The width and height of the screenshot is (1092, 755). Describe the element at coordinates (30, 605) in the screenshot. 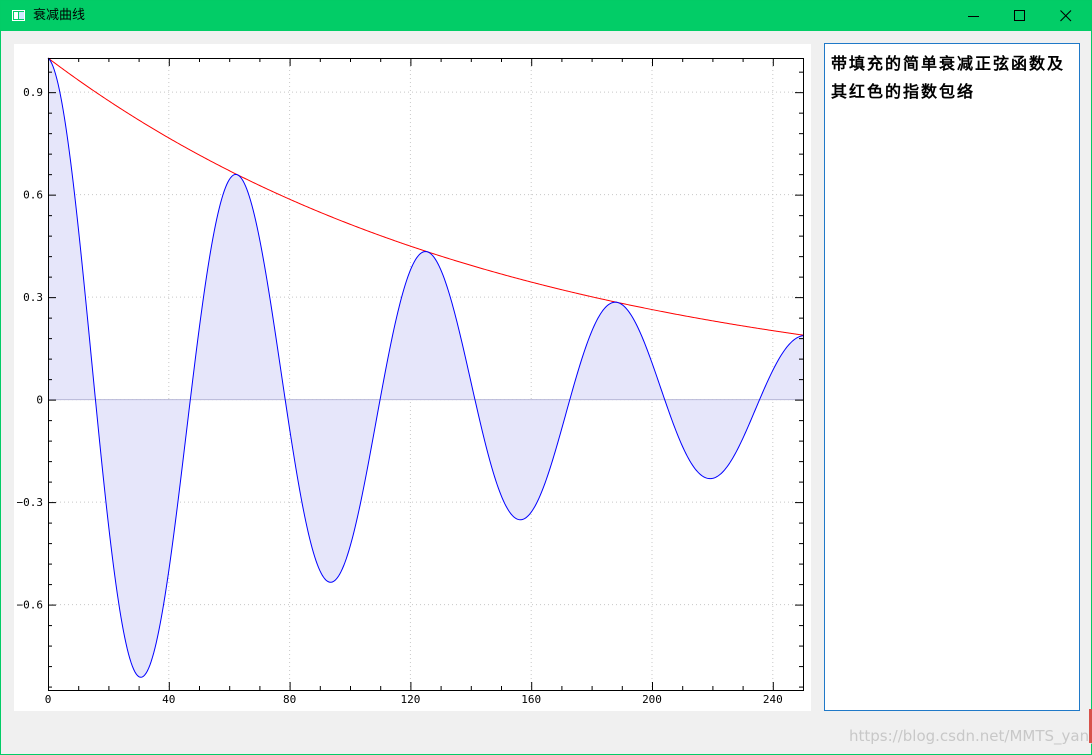

I see `y-tick-label: −0.6` at that location.